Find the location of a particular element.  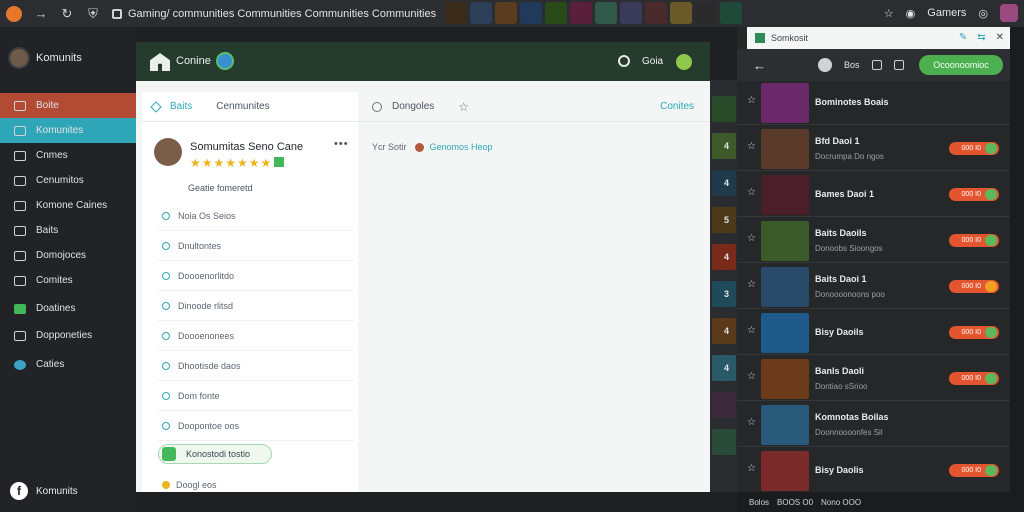

browser-user: Gamers is located at coordinates (946, 13).